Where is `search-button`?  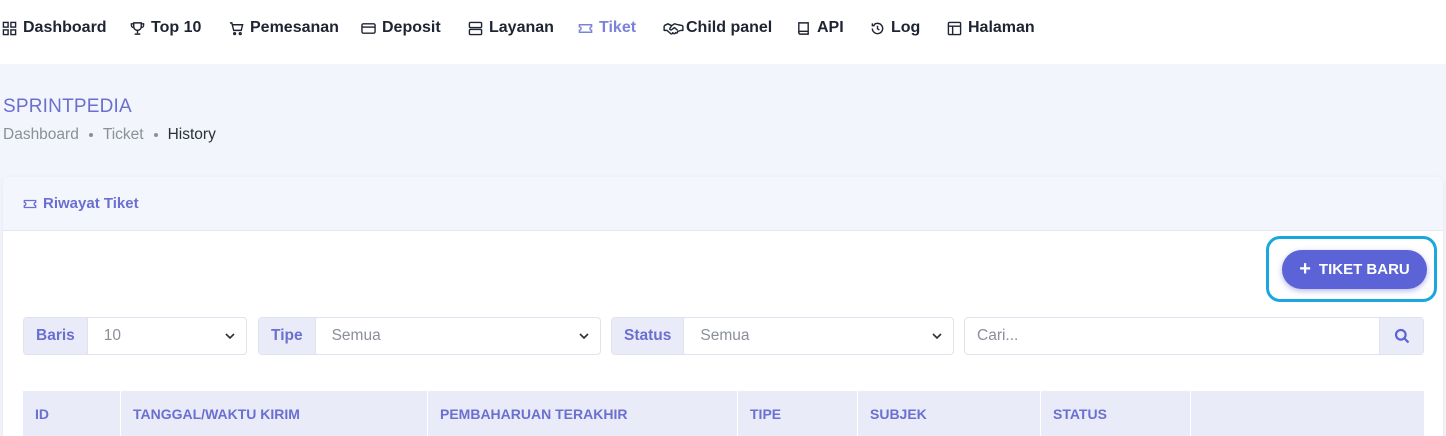
search-button is located at coordinates (1401, 336).